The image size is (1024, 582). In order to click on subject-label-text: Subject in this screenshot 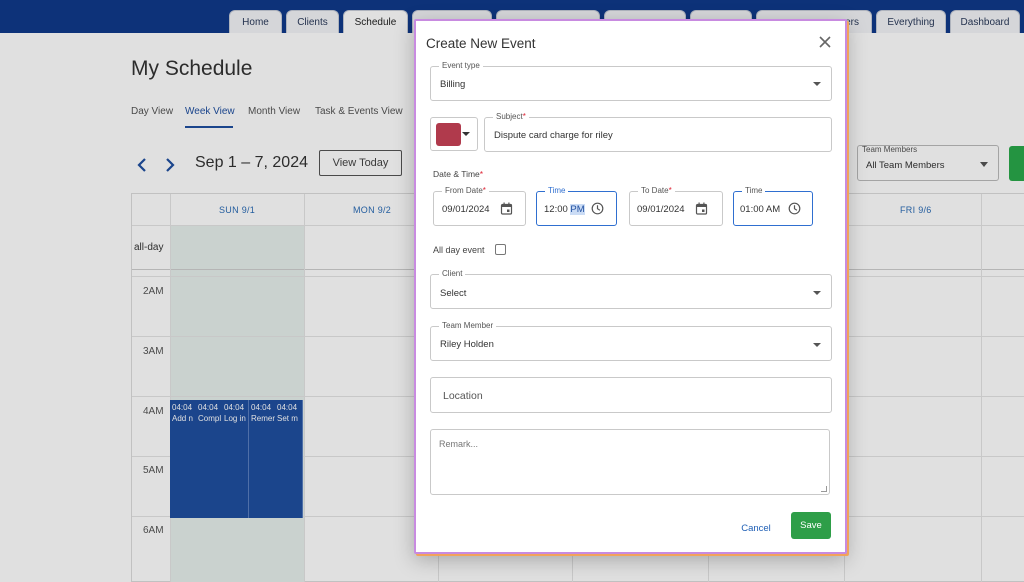, I will do `click(509, 116)`.